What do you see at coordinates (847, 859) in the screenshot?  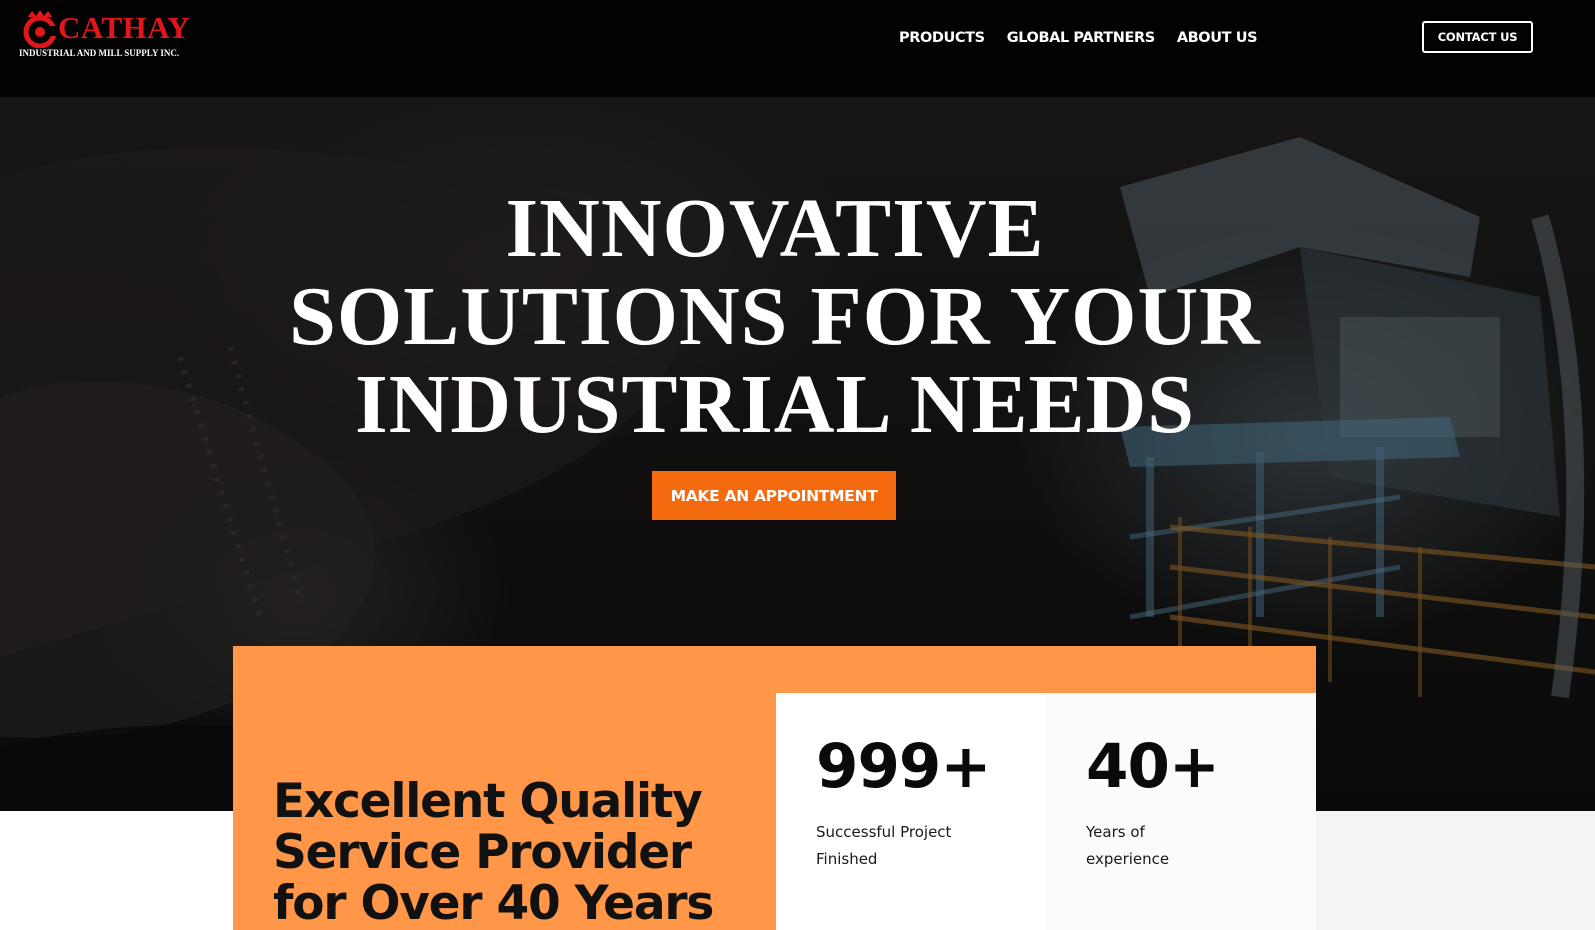 I see `stat-label-line: Finished` at bounding box center [847, 859].